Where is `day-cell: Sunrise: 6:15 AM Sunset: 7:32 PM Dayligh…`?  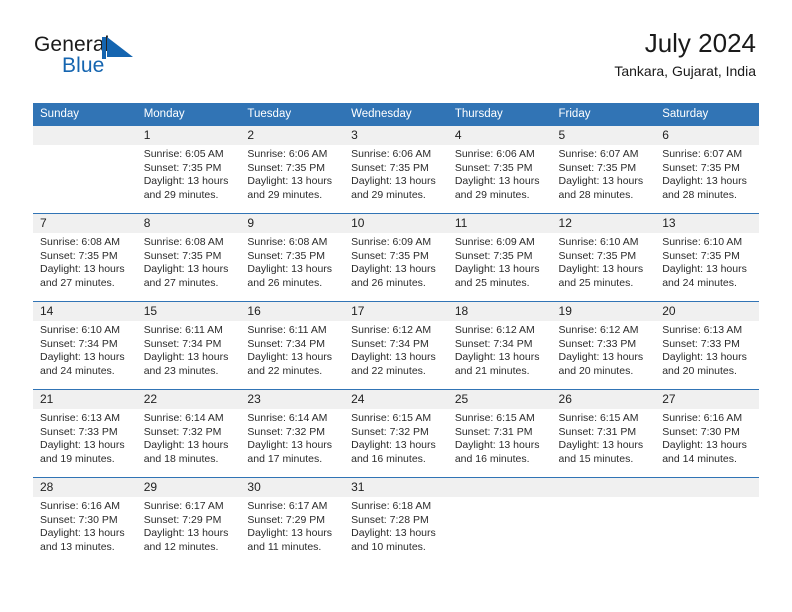 day-cell: Sunrise: 6:15 AM Sunset: 7:32 PM Dayligh… is located at coordinates (396, 443).